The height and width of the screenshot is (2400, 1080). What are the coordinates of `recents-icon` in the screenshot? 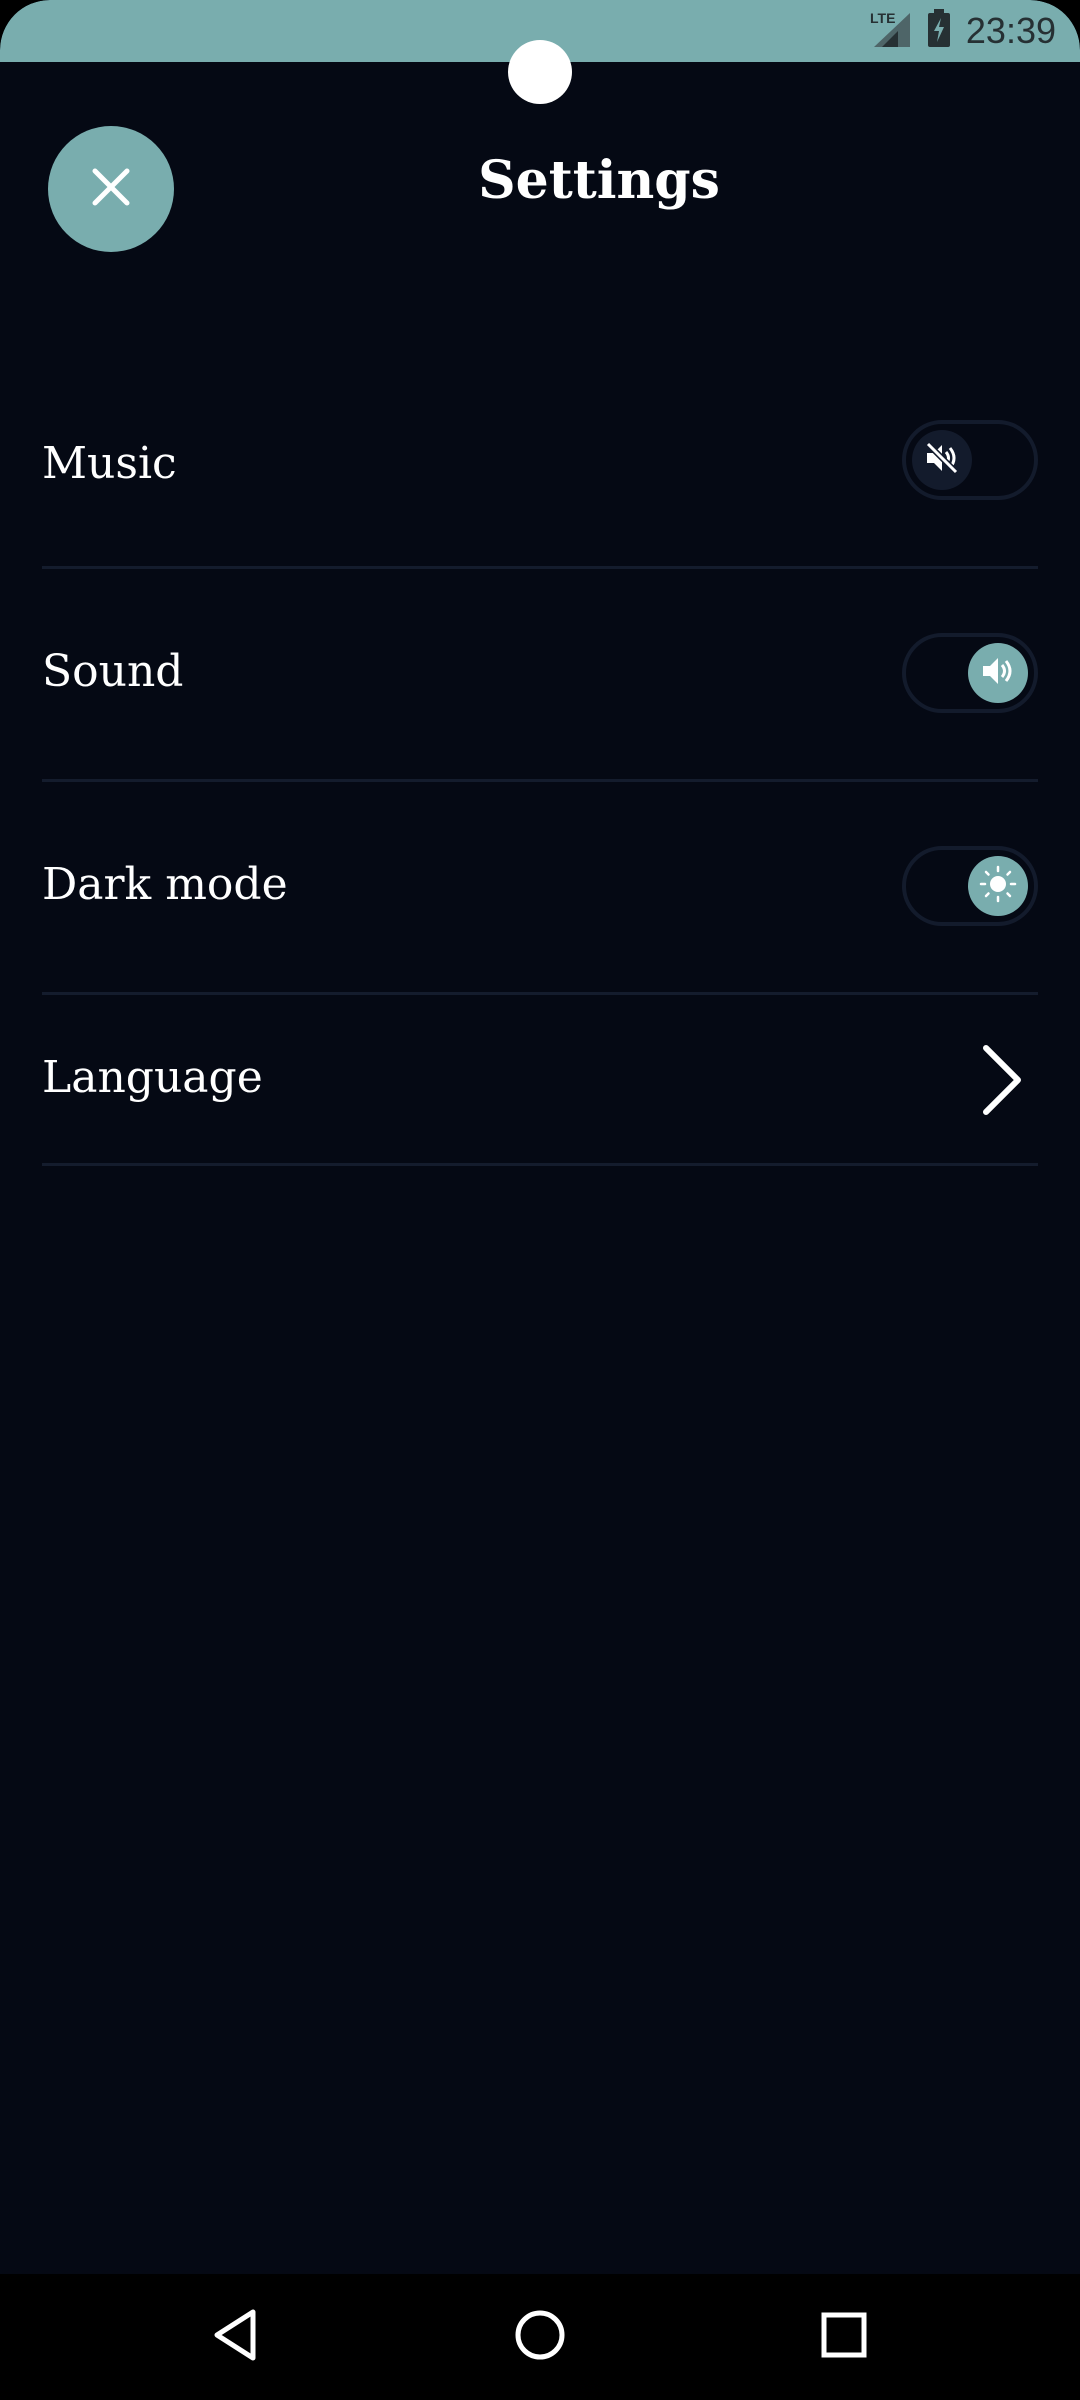 It's located at (844, 2337).